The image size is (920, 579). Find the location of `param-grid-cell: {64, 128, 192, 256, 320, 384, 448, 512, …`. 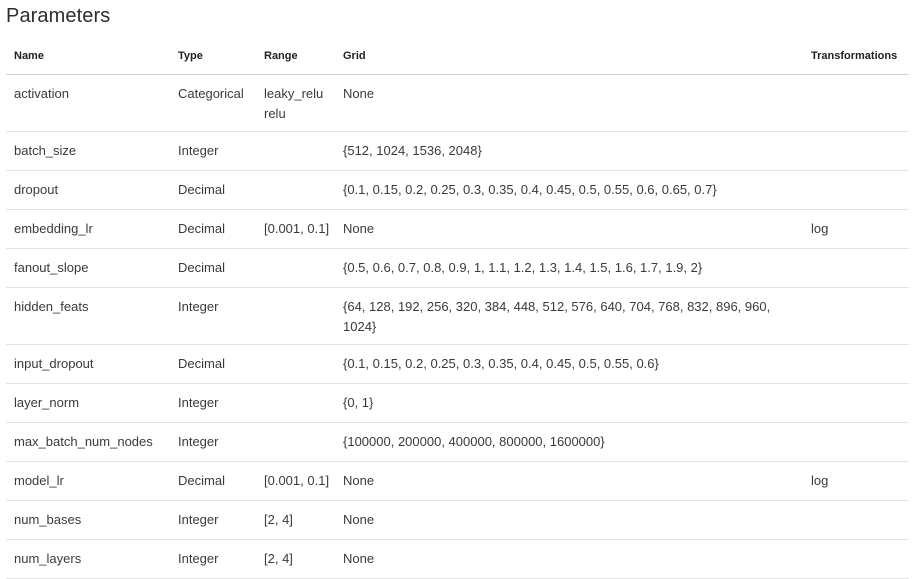

param-grid-cell: {64, 128, 192, 256, 320, 384, 448, 512, … is located at coordinates (569, 316).